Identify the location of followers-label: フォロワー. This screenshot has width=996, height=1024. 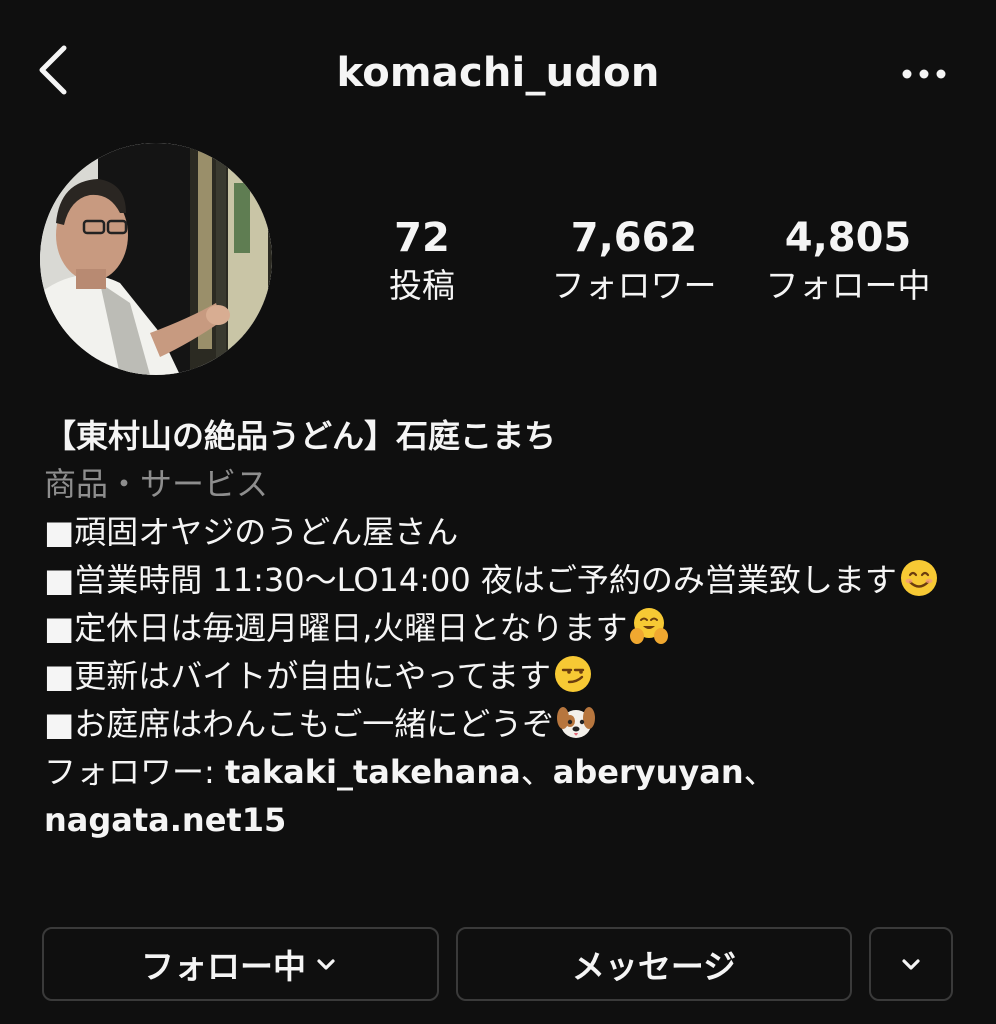
(634, 285).